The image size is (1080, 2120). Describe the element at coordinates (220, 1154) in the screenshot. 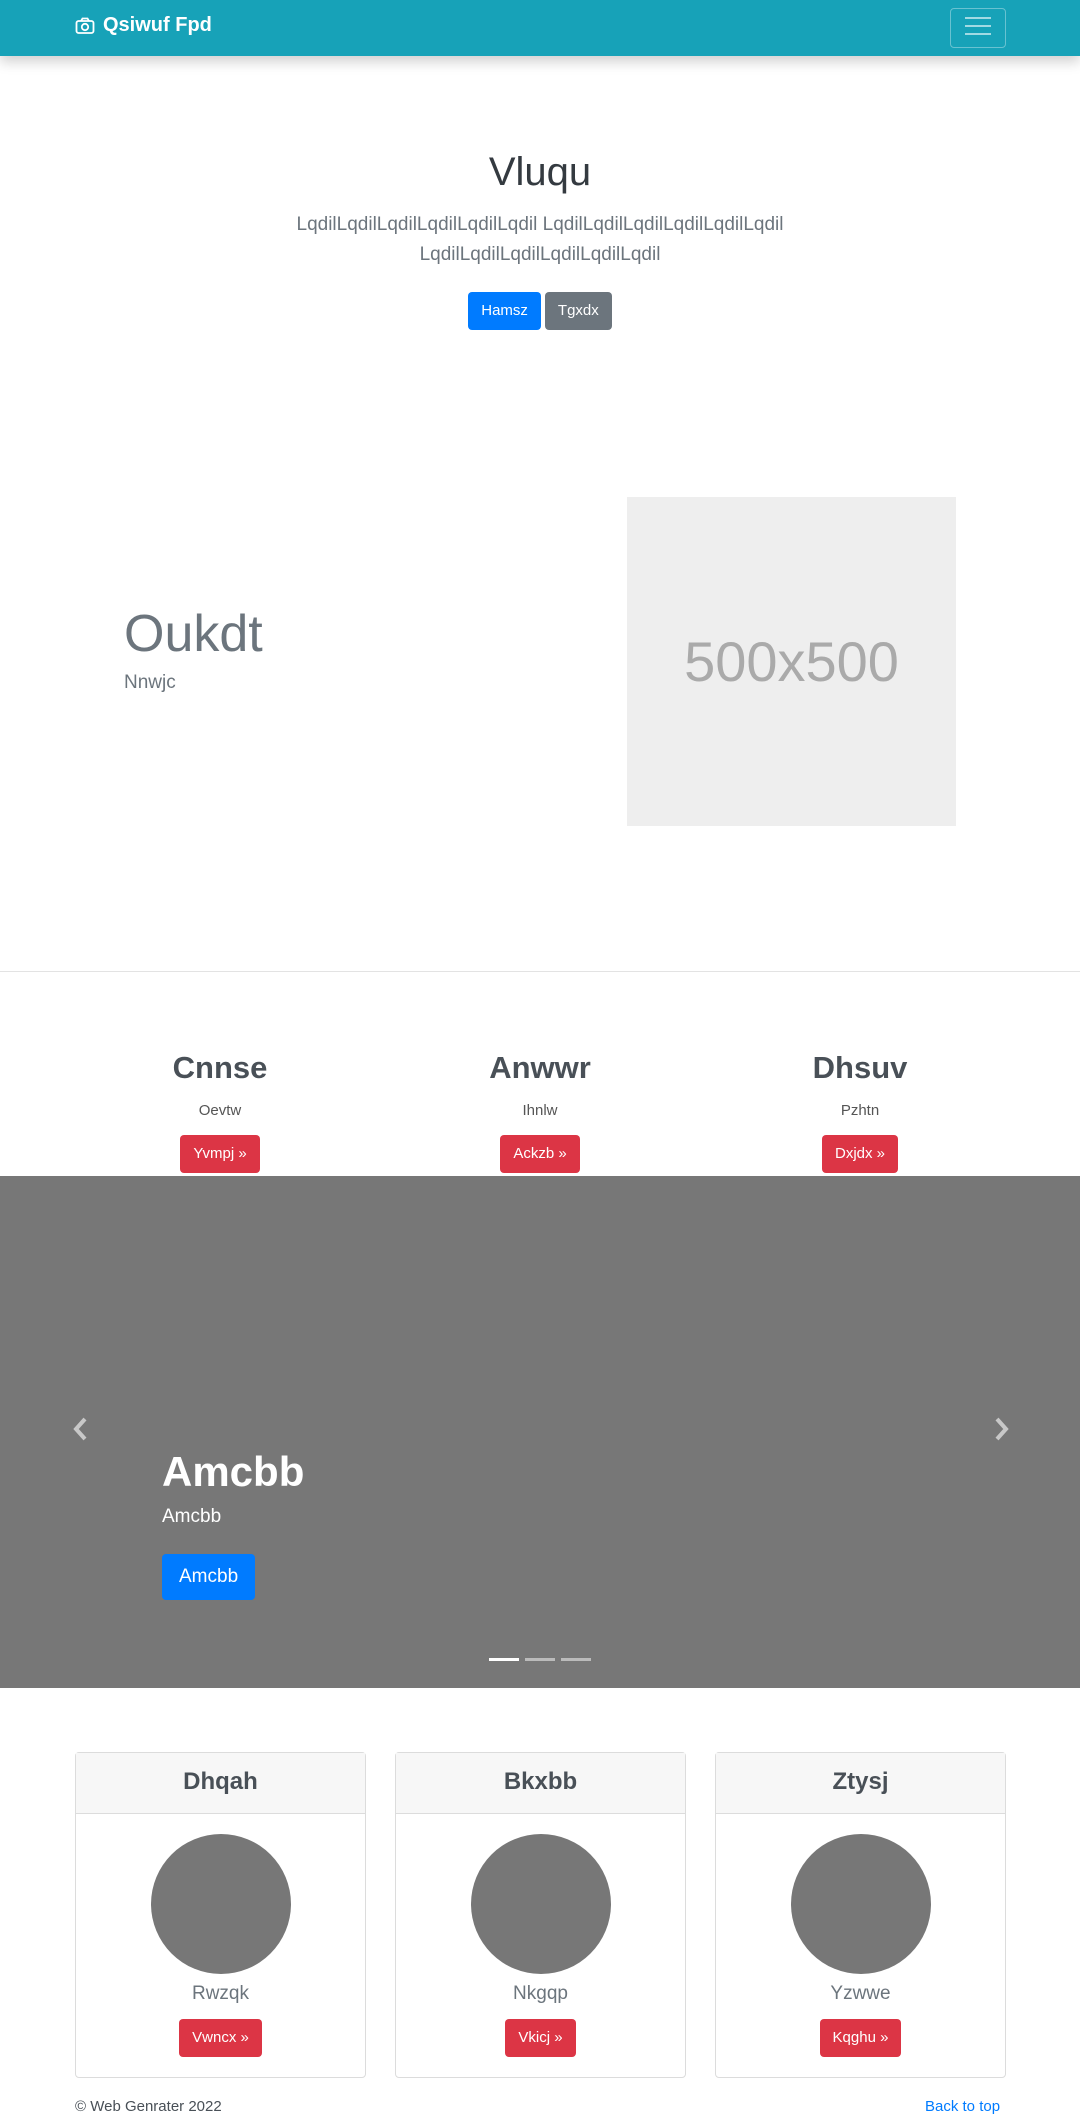

I see `column-button: Yvmpj »` at that location.